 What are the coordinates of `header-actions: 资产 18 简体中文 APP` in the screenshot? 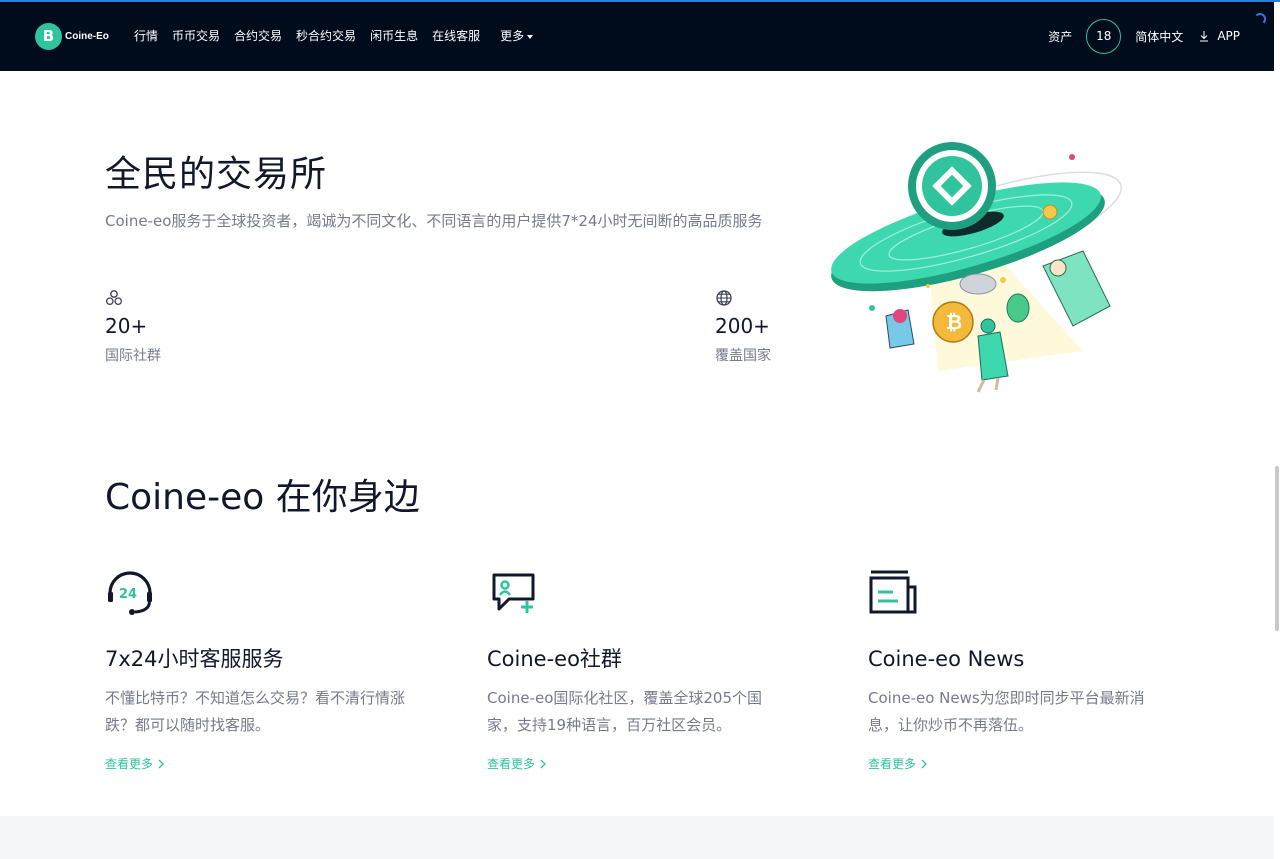 It's located at (1144, 36).